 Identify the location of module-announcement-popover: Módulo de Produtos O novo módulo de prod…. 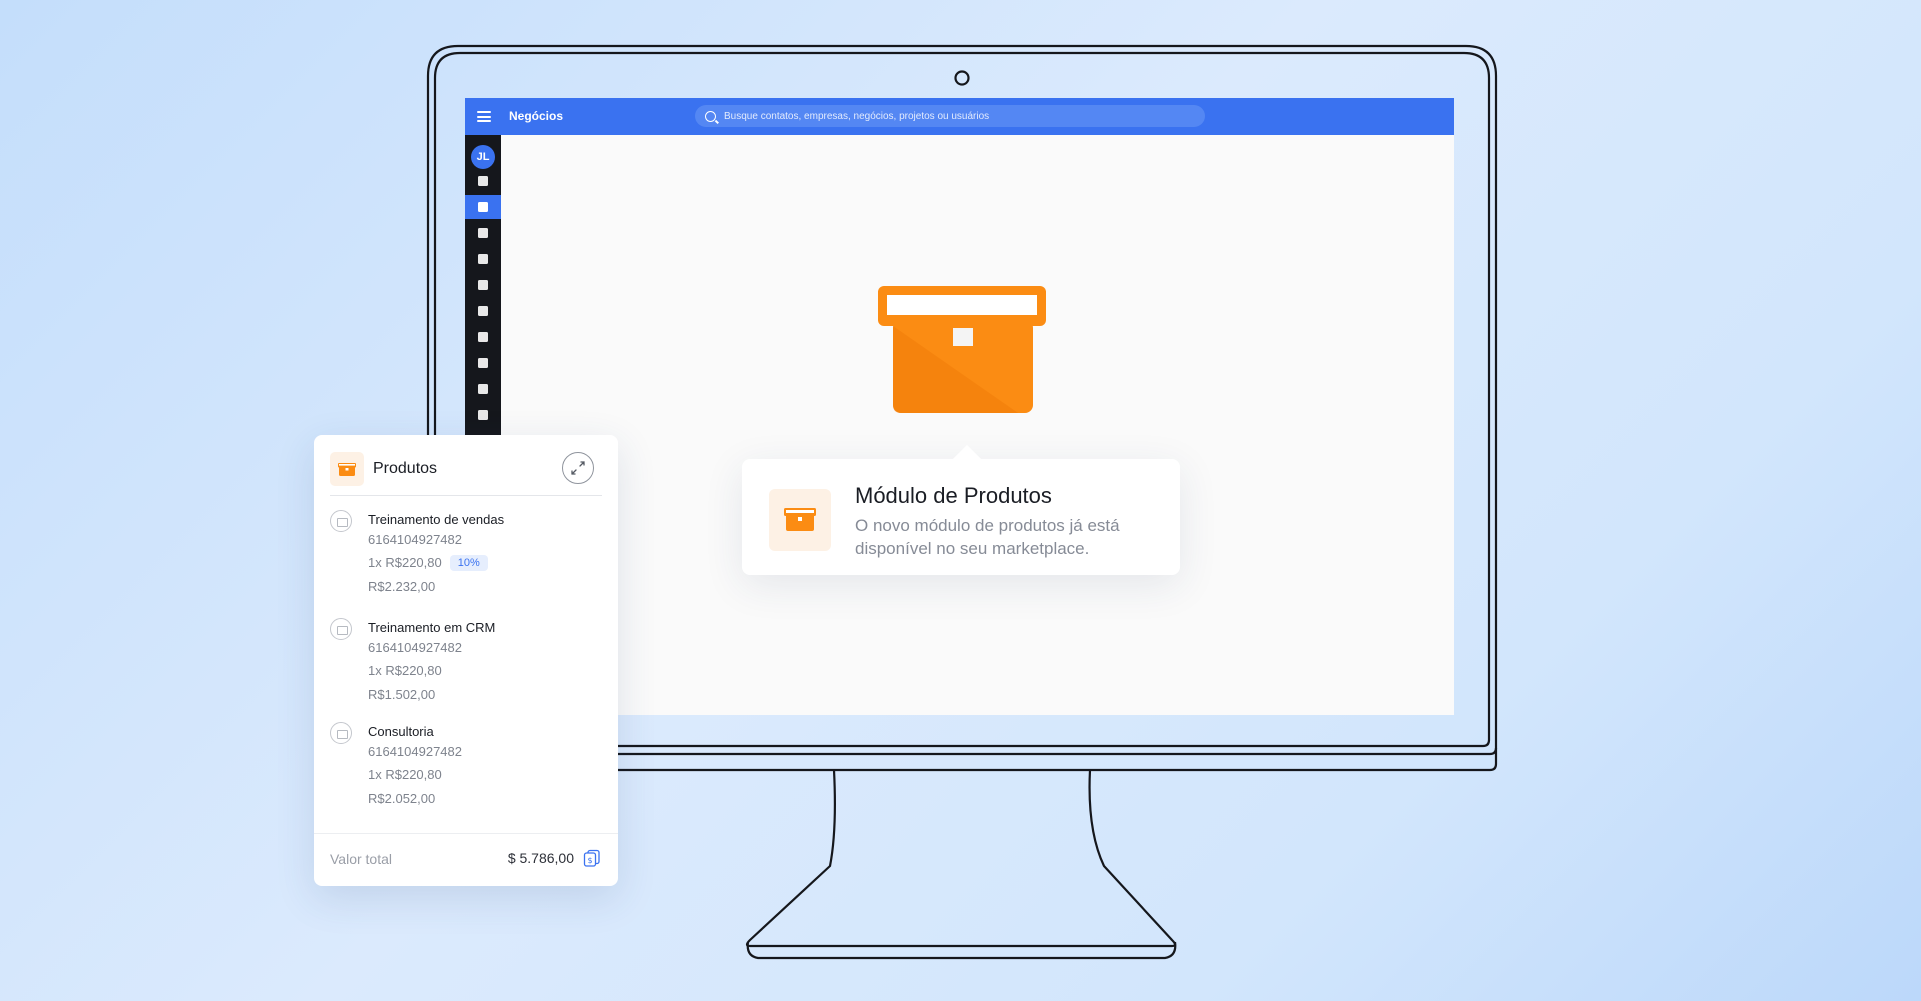
(961, 517).